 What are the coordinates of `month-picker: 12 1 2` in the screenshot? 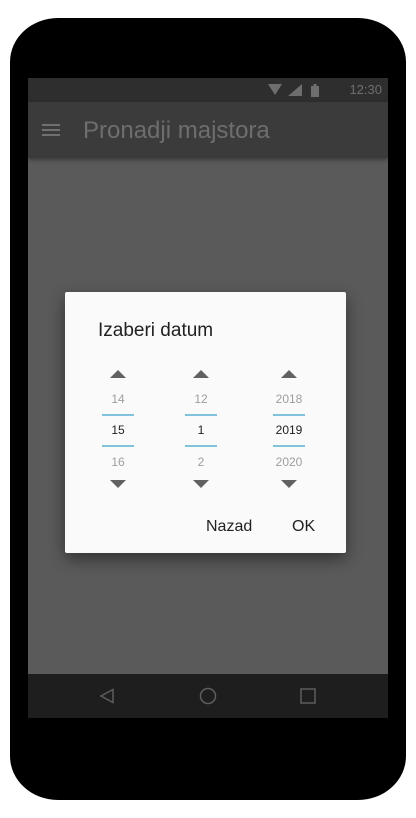 It's located at (201, 430).